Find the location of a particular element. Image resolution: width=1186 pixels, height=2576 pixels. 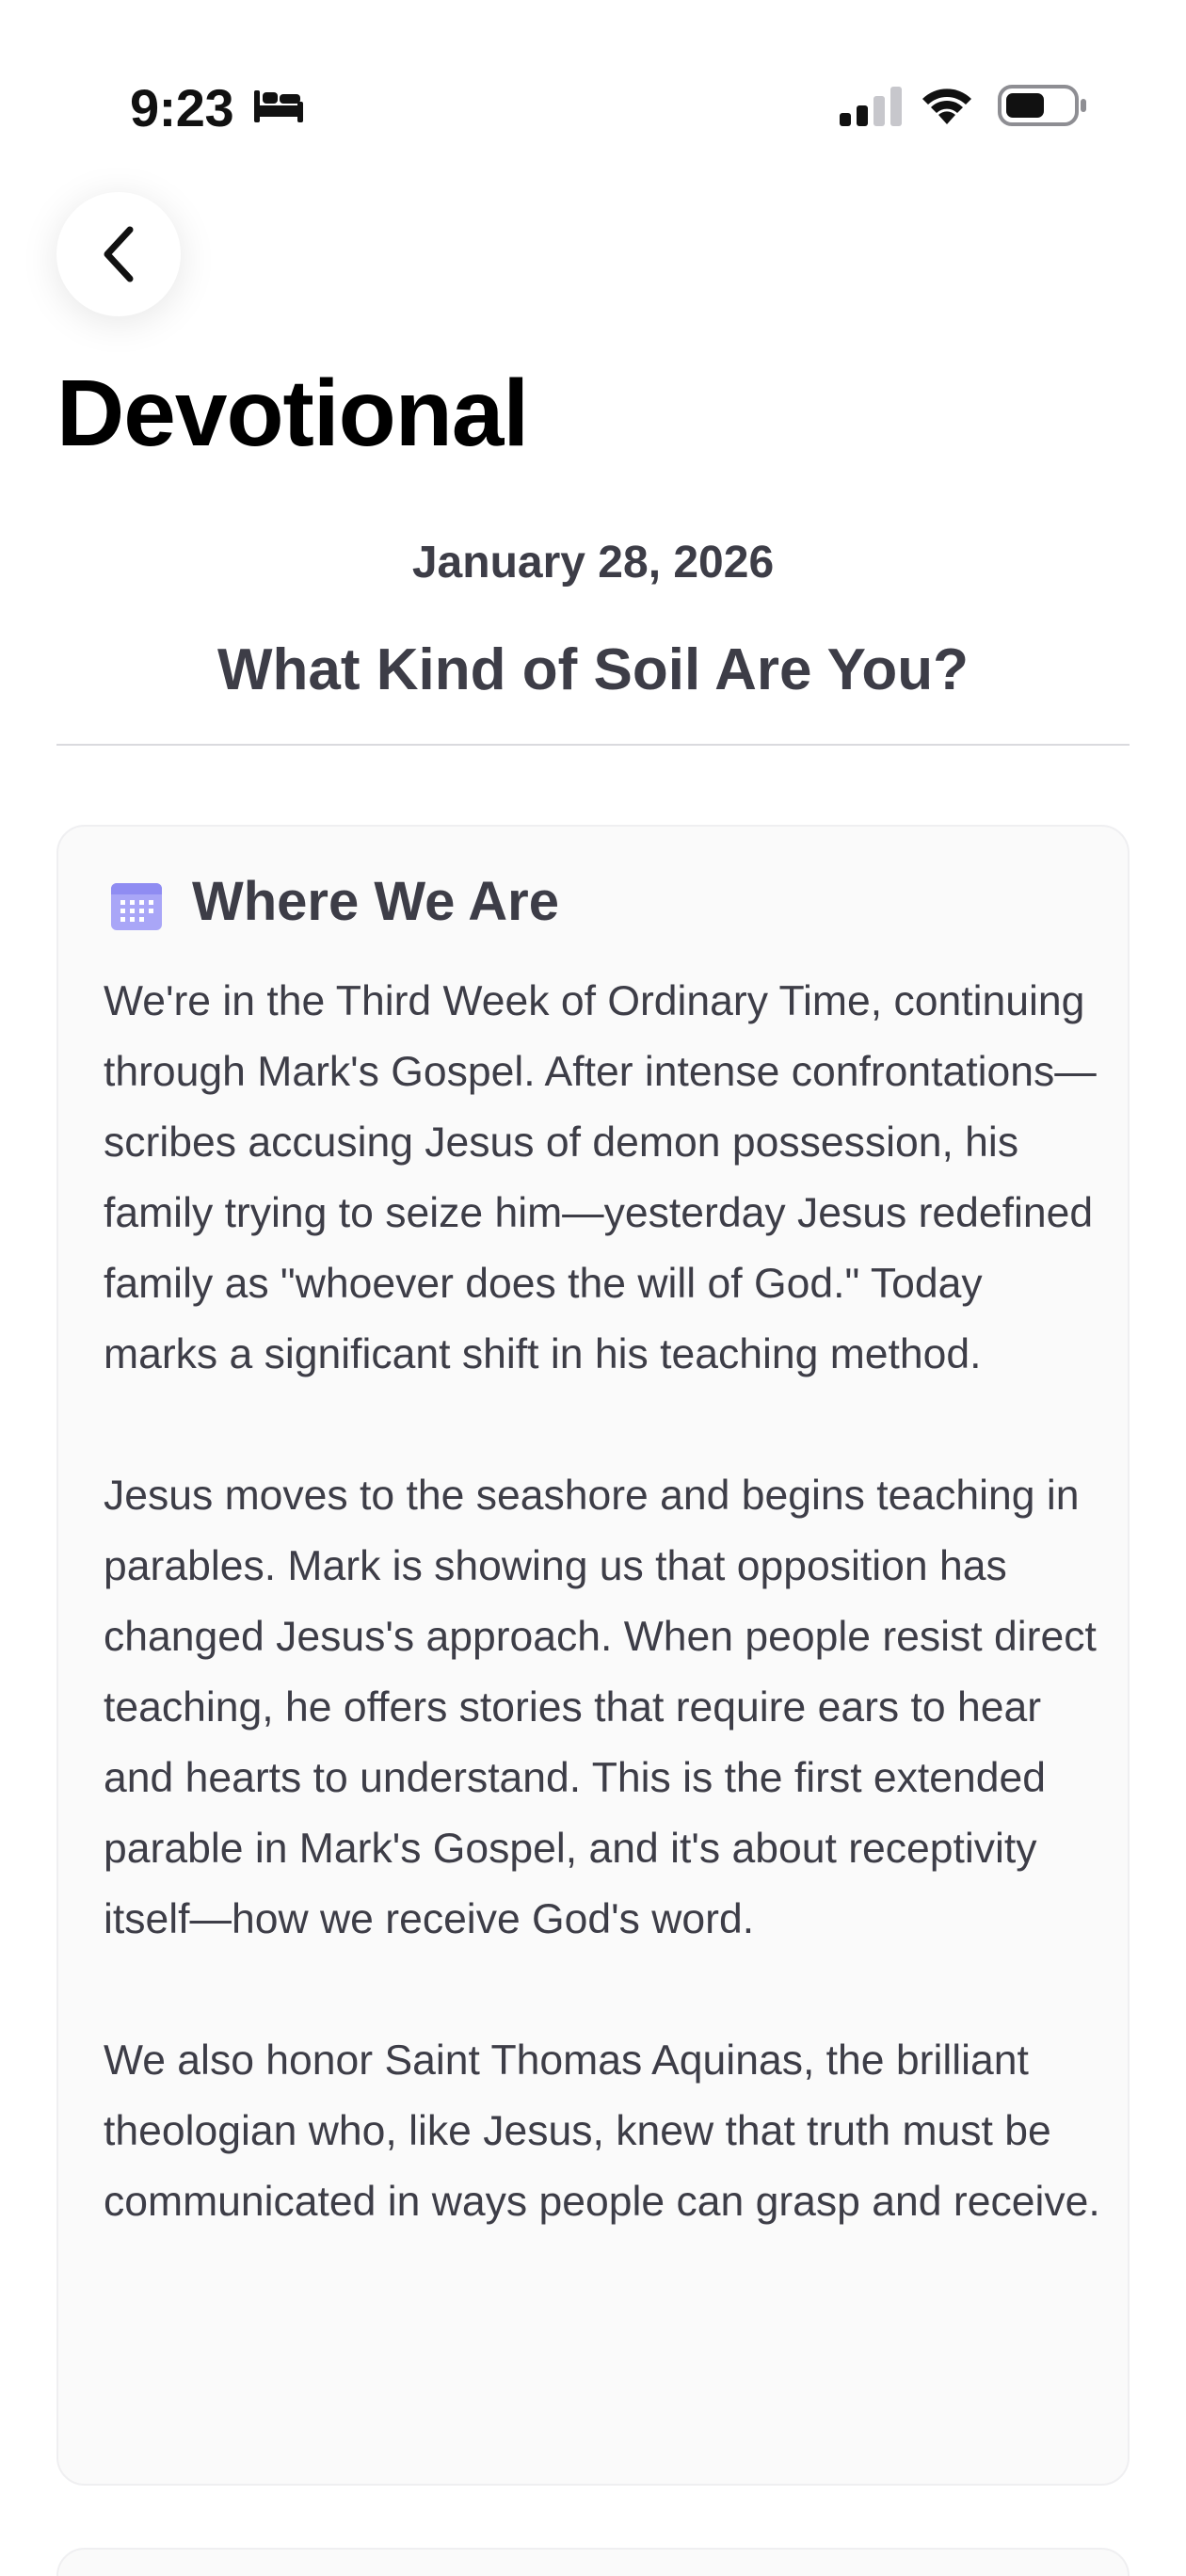

section-title: Where We Are is located at coordinates (375, 901).